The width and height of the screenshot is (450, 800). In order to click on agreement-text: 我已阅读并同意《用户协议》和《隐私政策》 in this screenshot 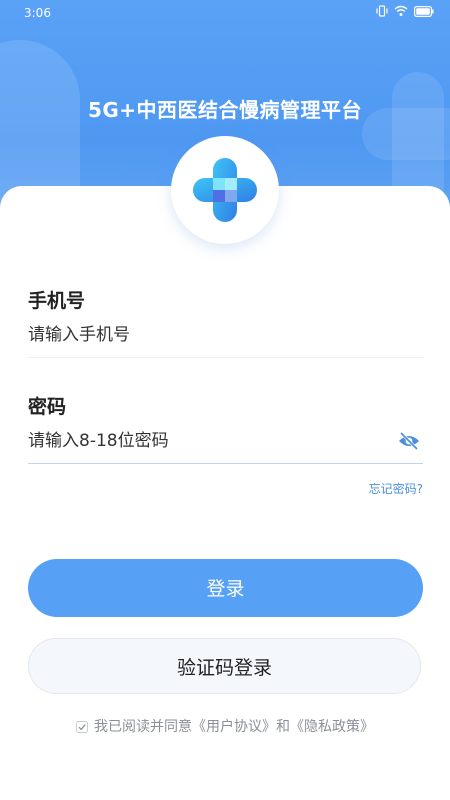, I will do `click(234, 727)`.